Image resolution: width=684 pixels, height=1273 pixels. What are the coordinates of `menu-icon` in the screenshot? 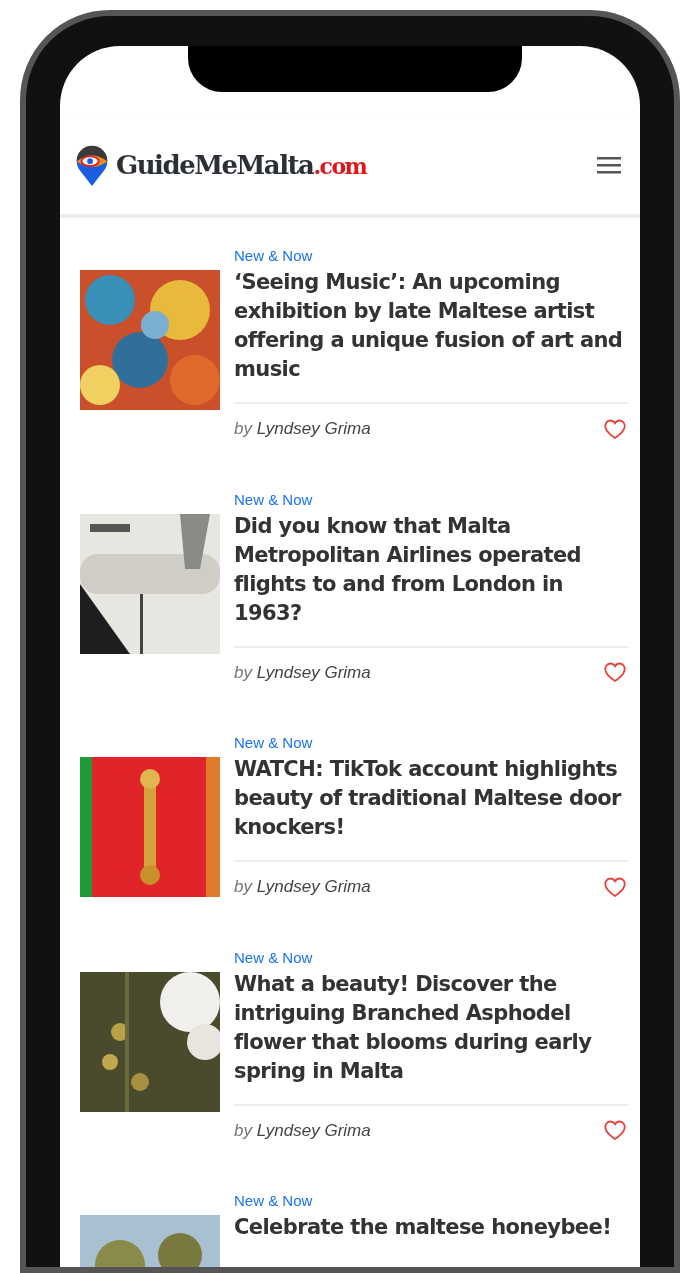 It's located at (609, 165).